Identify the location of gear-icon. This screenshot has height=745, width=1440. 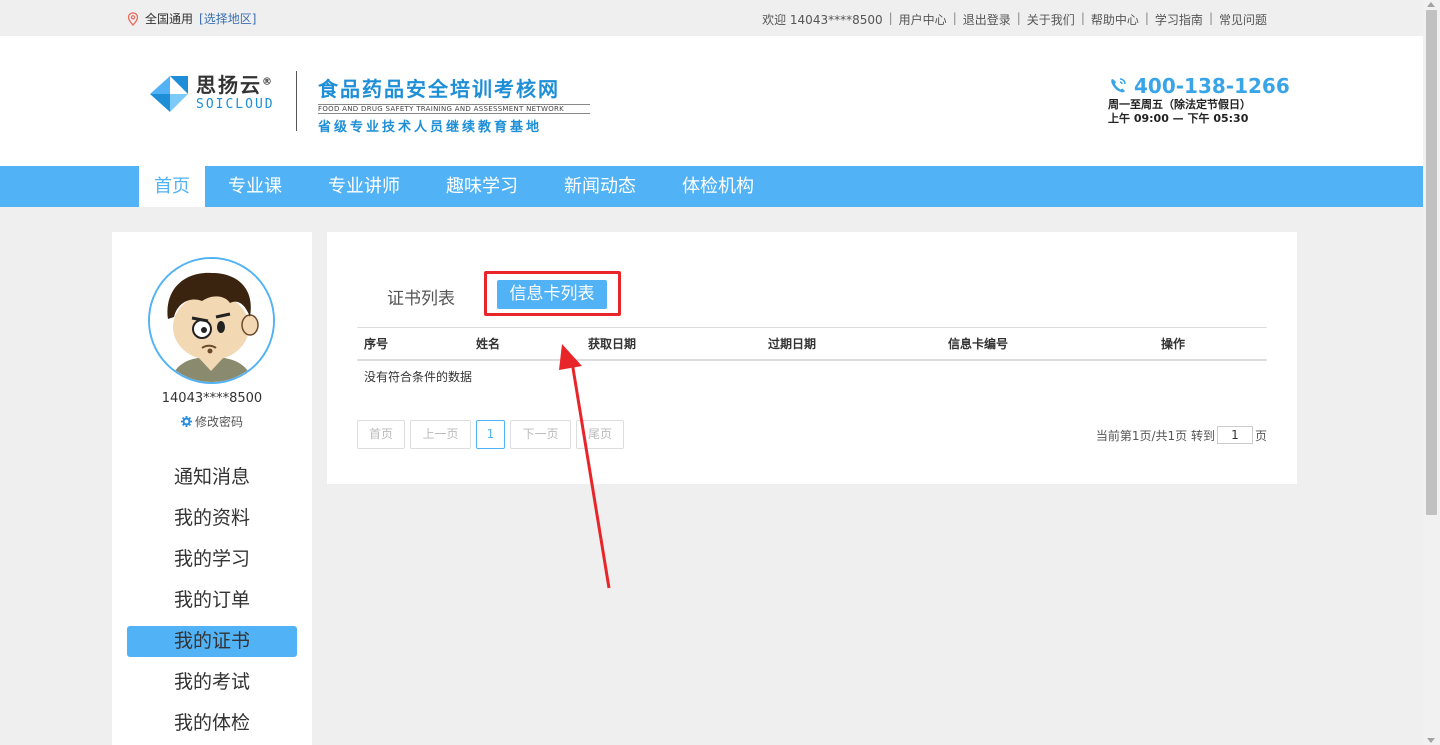
(186, 421).